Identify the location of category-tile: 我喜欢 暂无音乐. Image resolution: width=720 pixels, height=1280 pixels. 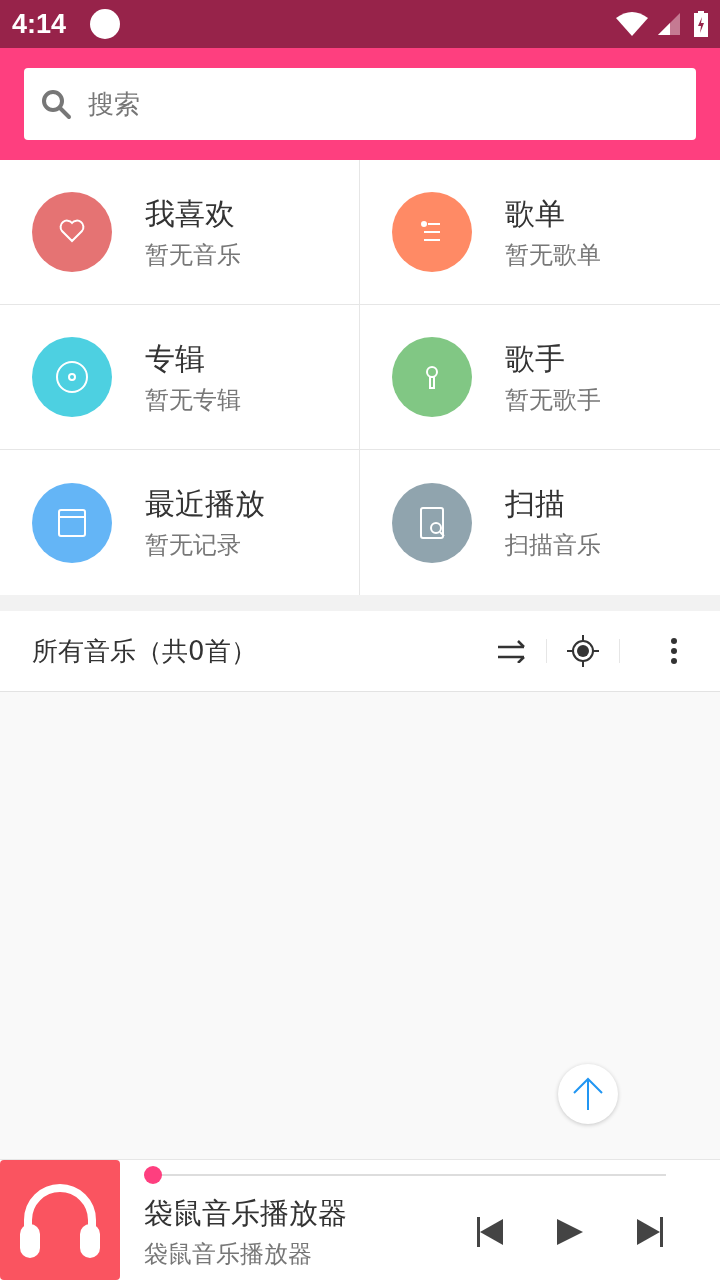
(180, 232).